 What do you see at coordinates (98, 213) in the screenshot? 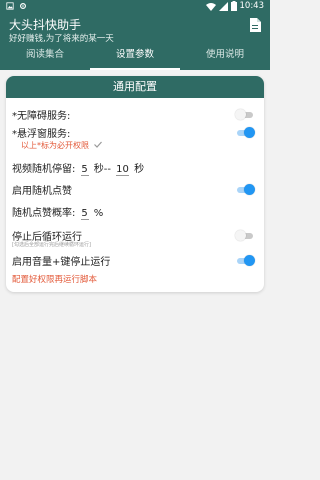
I see `like-rate-unit: %` at bounding box center [98, 213].